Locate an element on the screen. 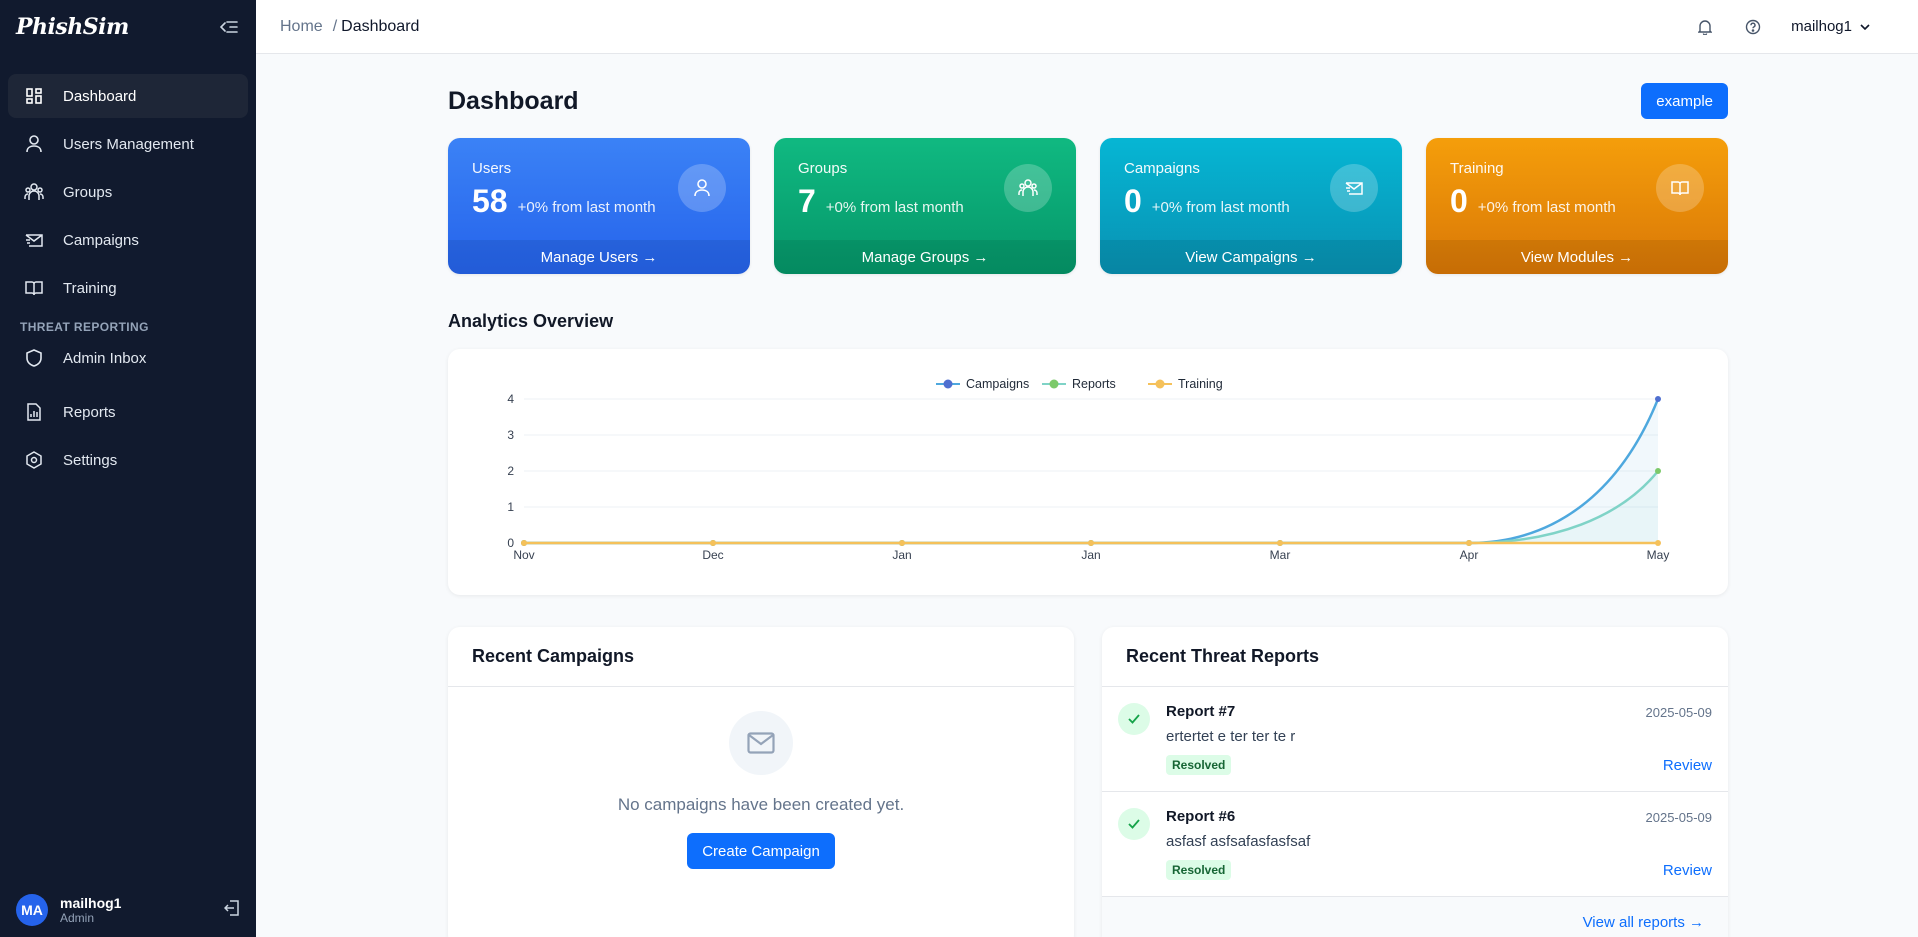 The image size is (1918, 937). recent-campaigns-title: Recent Campaigns is located at coordinates (761, 657).